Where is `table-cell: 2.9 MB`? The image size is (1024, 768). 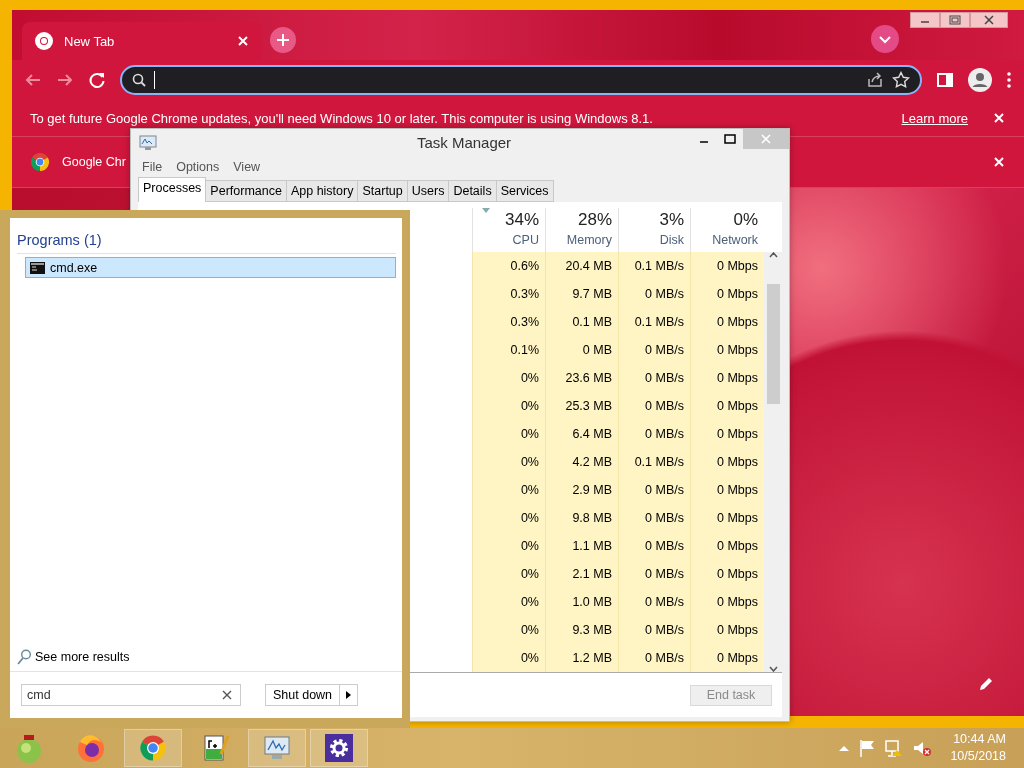 table-cell: 2.9 MB is located at coordinates (581, 490).